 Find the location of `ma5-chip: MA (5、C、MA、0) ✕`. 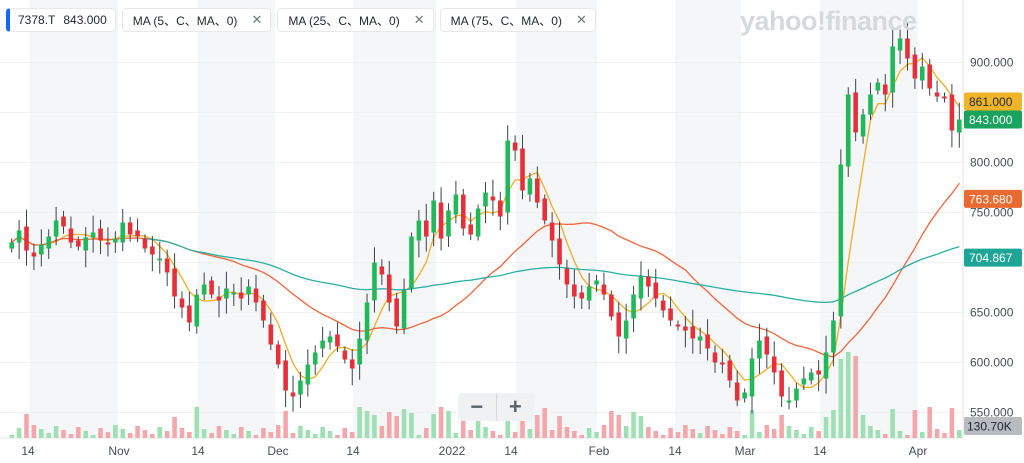

ma5-chip: MA (5、C、MA、0) ✕ is located at coordinates (196, 20).